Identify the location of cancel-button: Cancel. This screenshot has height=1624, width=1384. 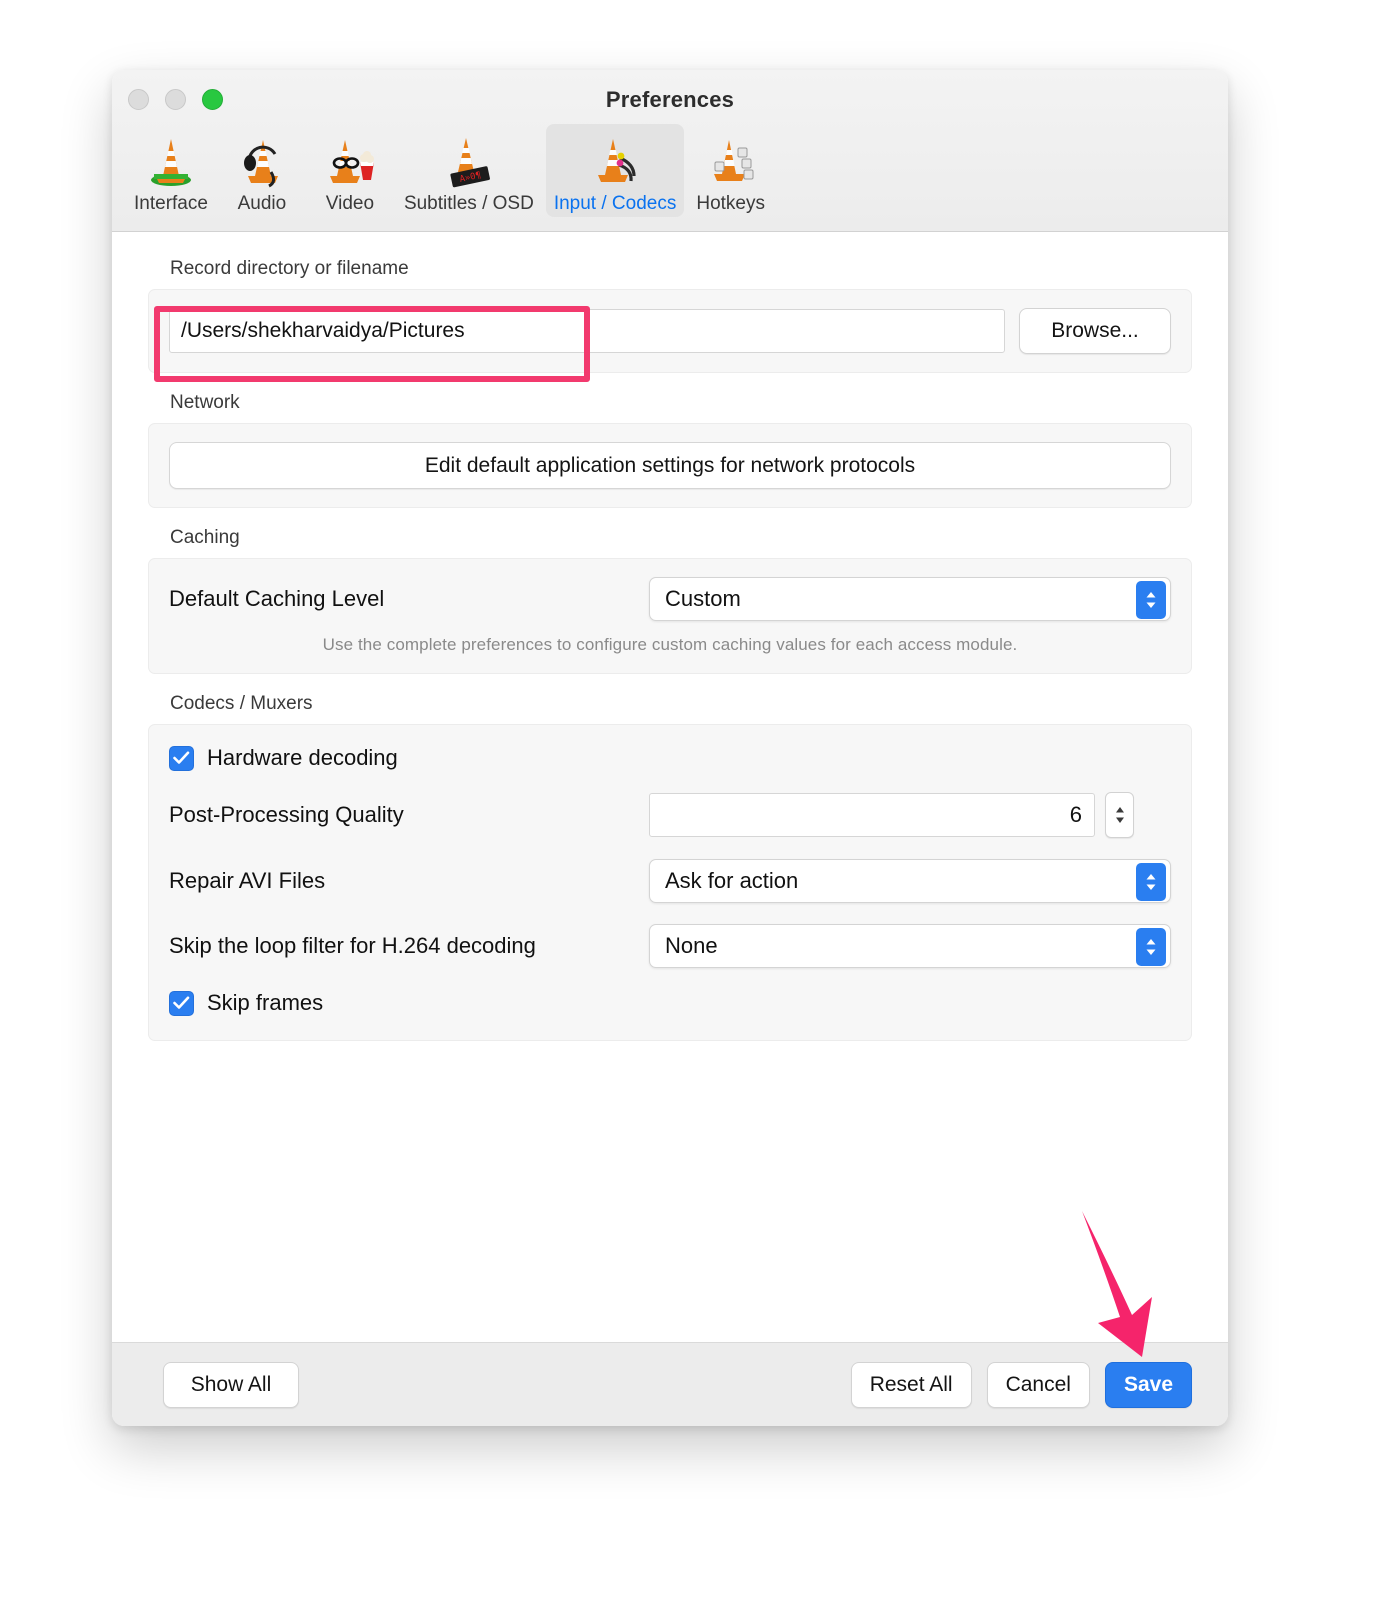
(1038, 1384).